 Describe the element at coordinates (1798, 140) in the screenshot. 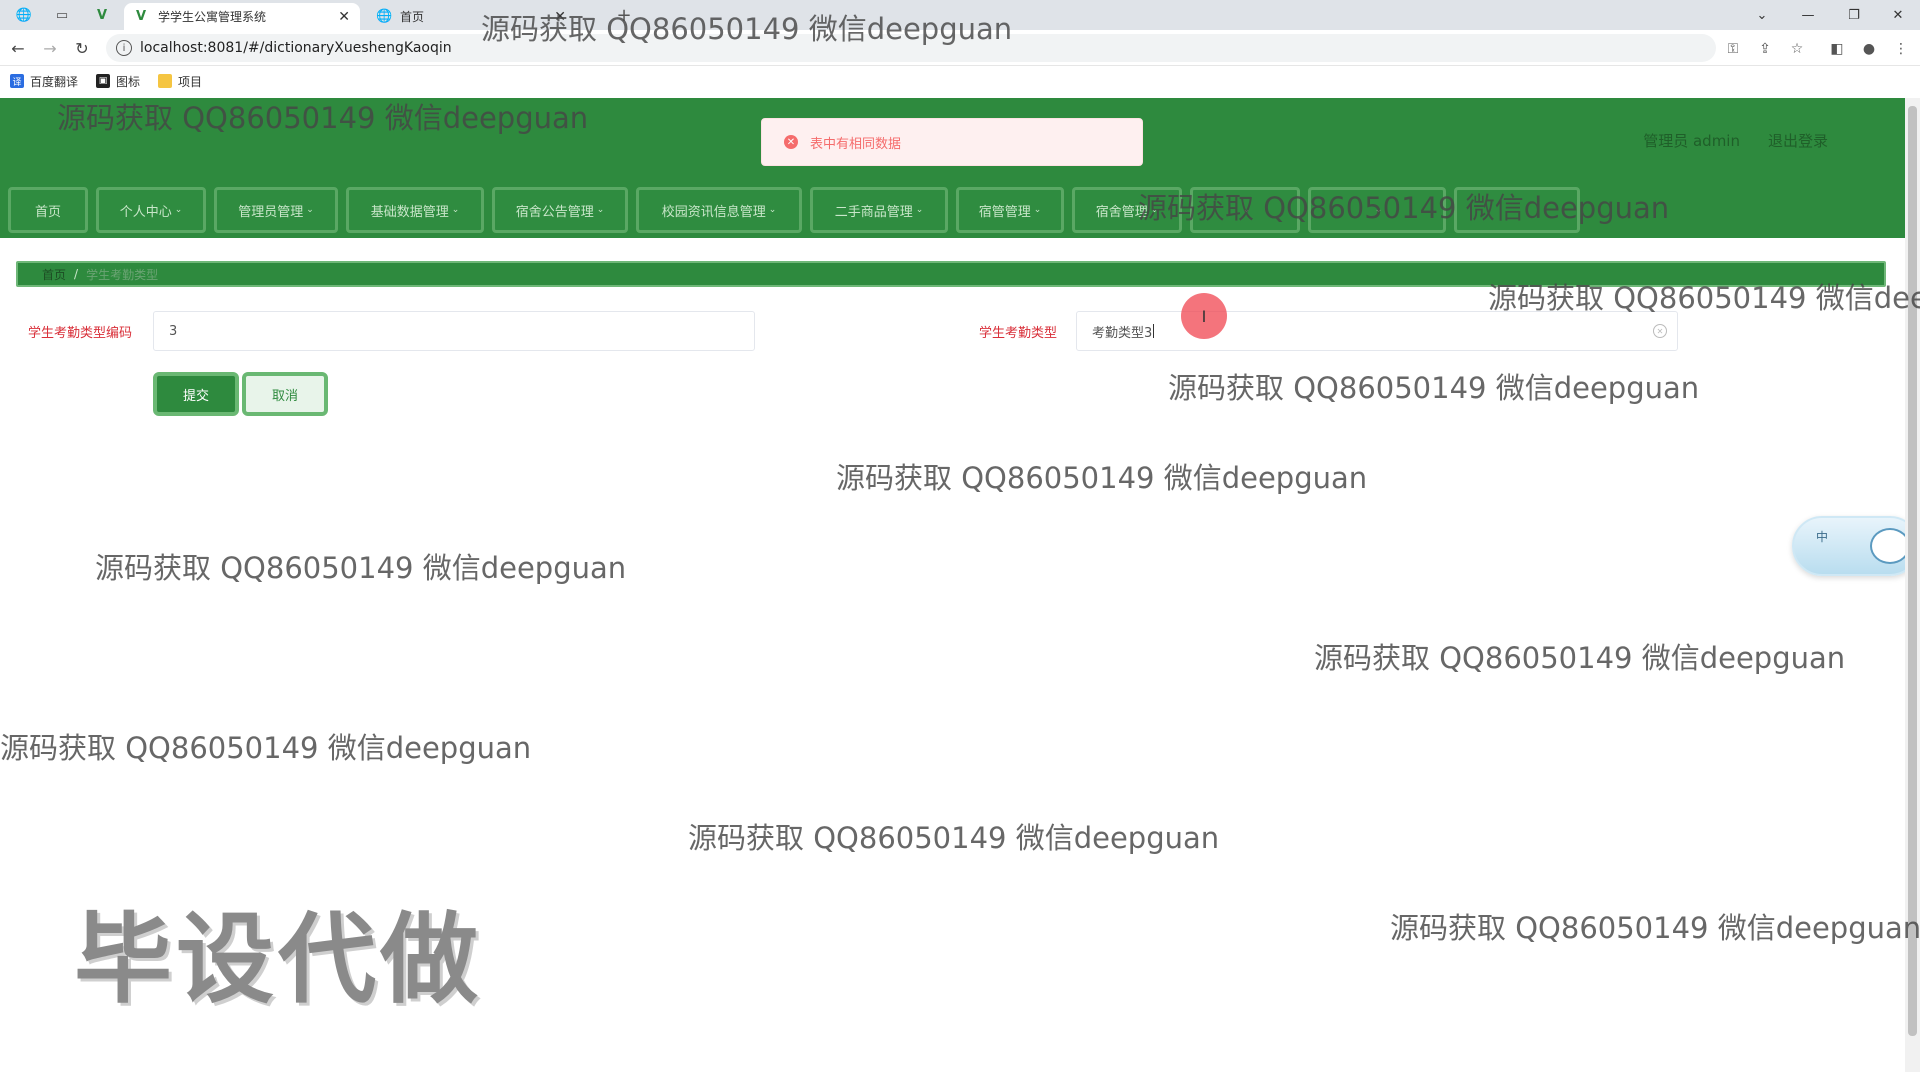

I see `logout-link: 退出登录` at that location.